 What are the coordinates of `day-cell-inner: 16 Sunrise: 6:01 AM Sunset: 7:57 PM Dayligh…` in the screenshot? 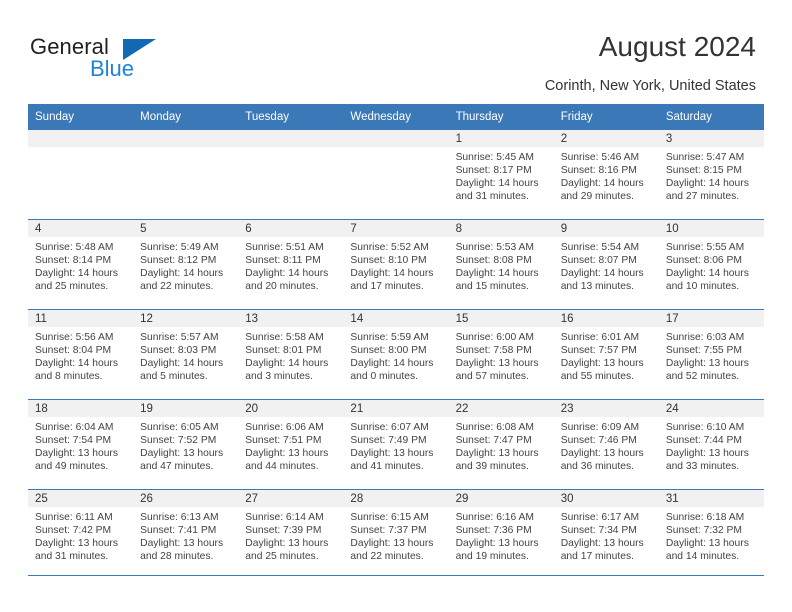 It's located at (606, 354).